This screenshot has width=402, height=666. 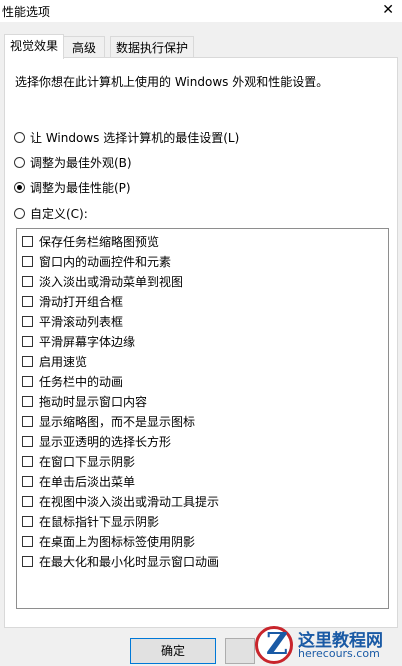 I want to click on list-item: 淡入淡出或滑动菜单到视图, so click(x=102, y=281).